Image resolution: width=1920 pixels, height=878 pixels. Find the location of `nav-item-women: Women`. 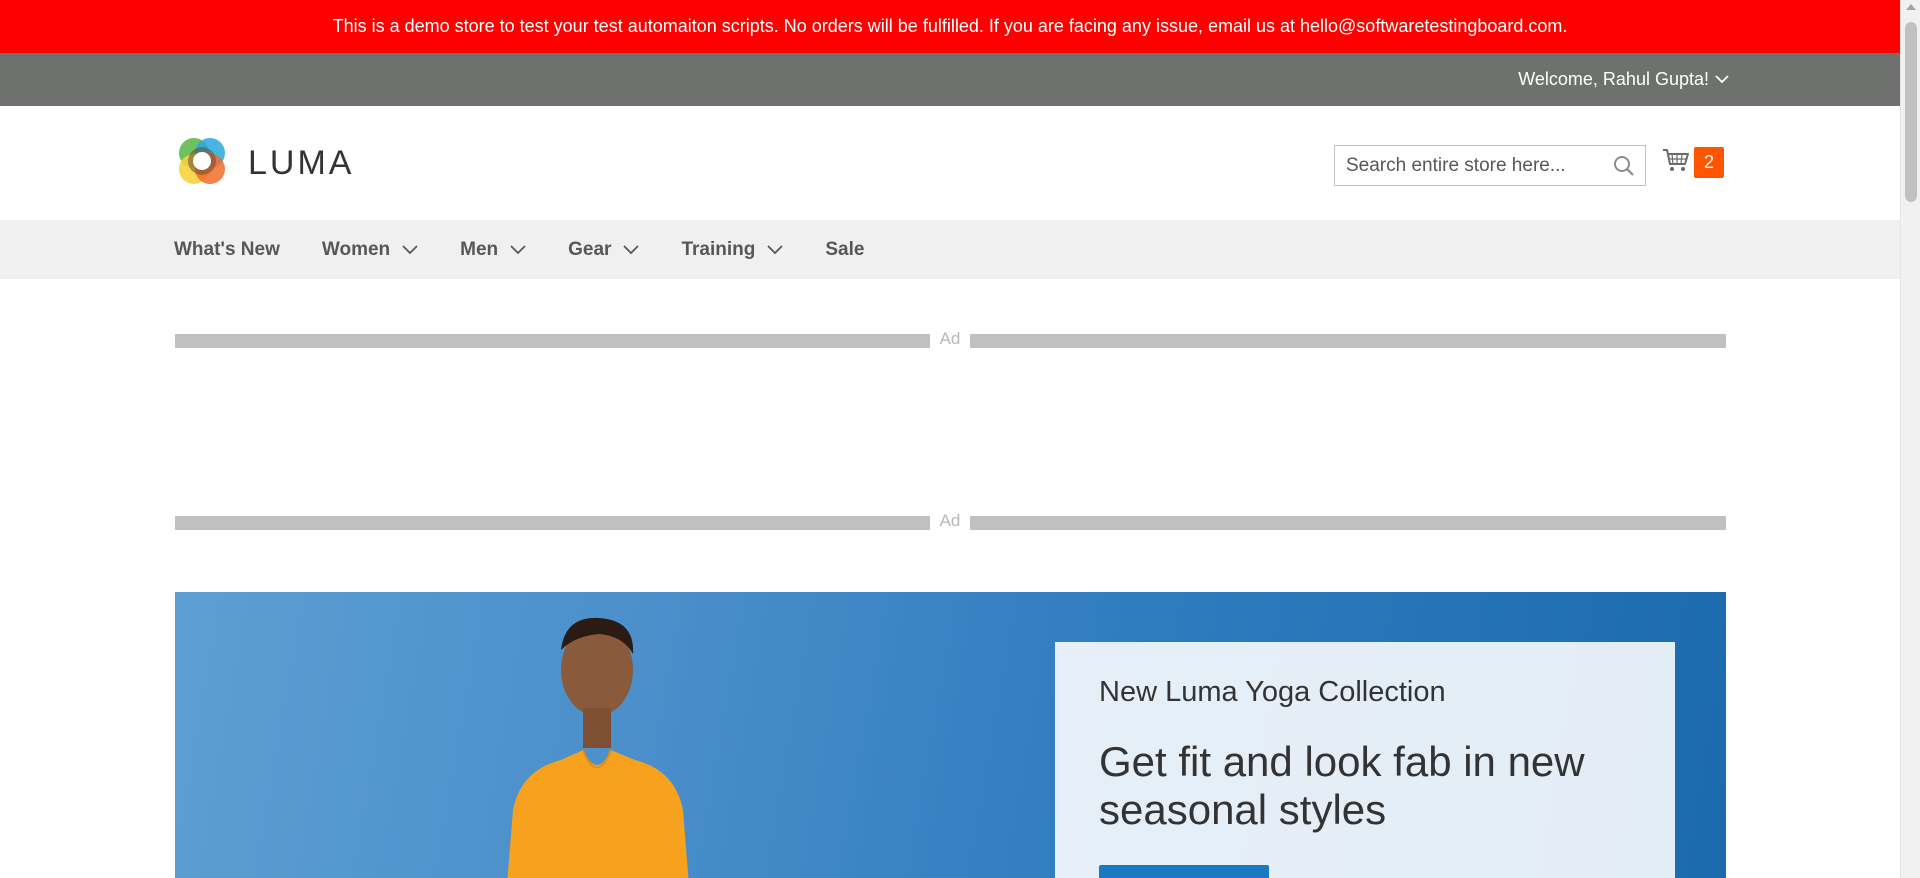

nav-item-women: Women is located at coordinates (370, 250).